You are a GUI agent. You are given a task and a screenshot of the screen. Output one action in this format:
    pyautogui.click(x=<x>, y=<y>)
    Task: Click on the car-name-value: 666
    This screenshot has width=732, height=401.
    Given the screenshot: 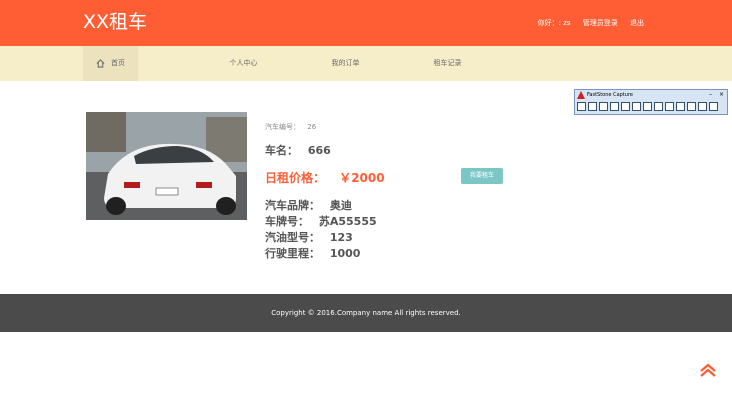 What is the action you would take?
    pyautogui.click(x=319, y=150)
    